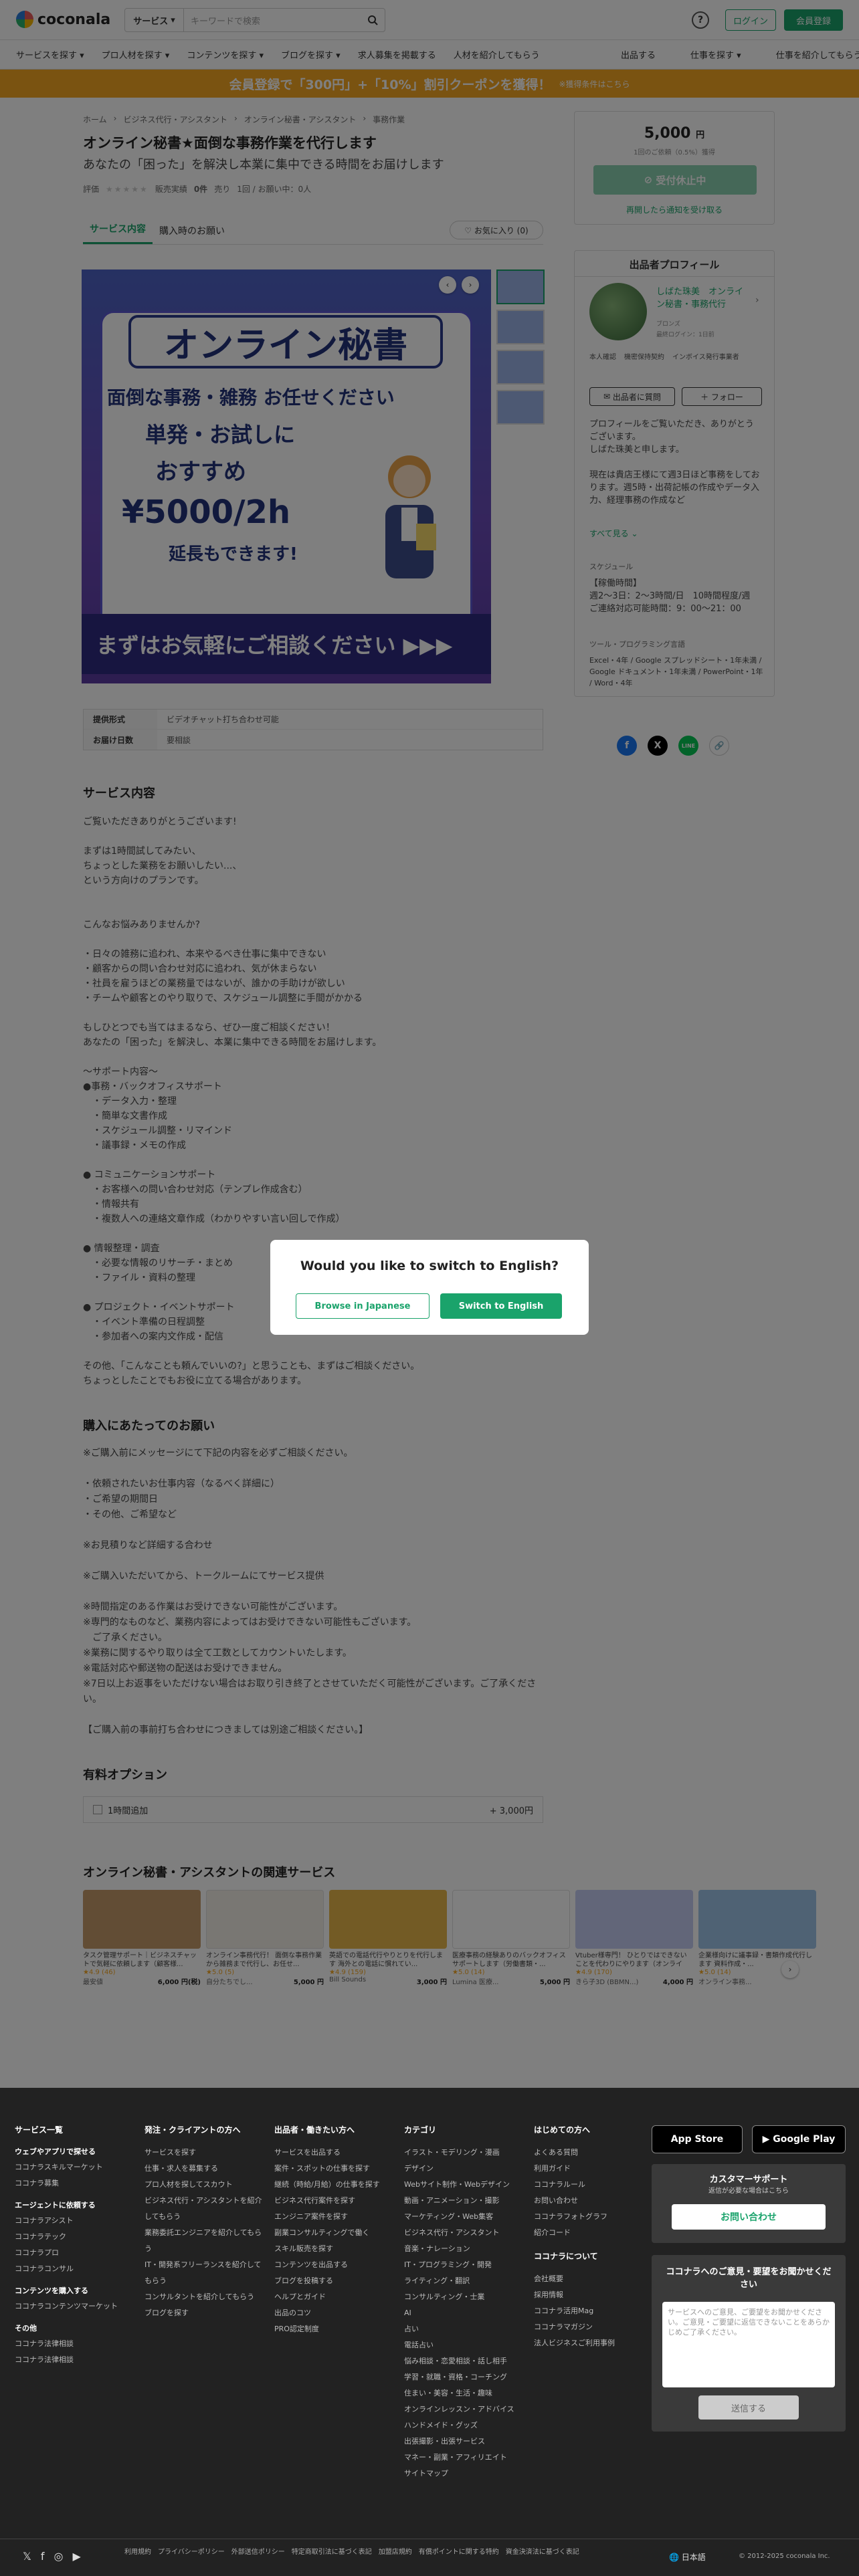 The height and width of the screenshot is (2576, 859). I want to click on browse-japanese-button: Browse in Japanese, so click(363, 1306).